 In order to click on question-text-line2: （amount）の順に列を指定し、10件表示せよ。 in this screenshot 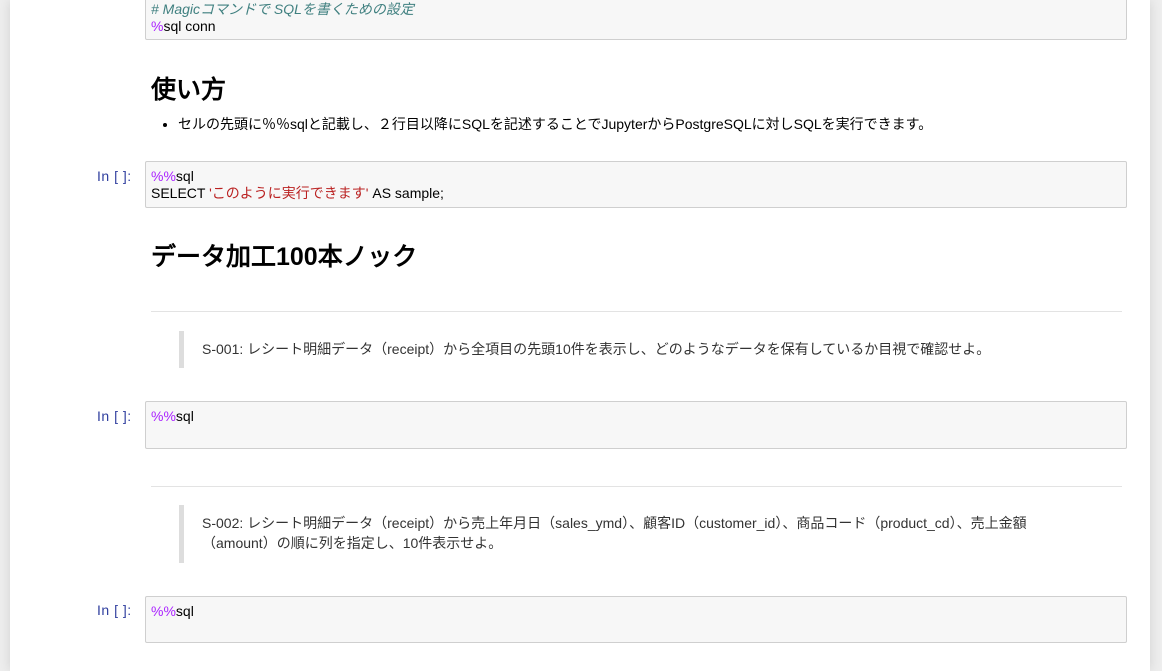, I will do `click(352, 543)`.